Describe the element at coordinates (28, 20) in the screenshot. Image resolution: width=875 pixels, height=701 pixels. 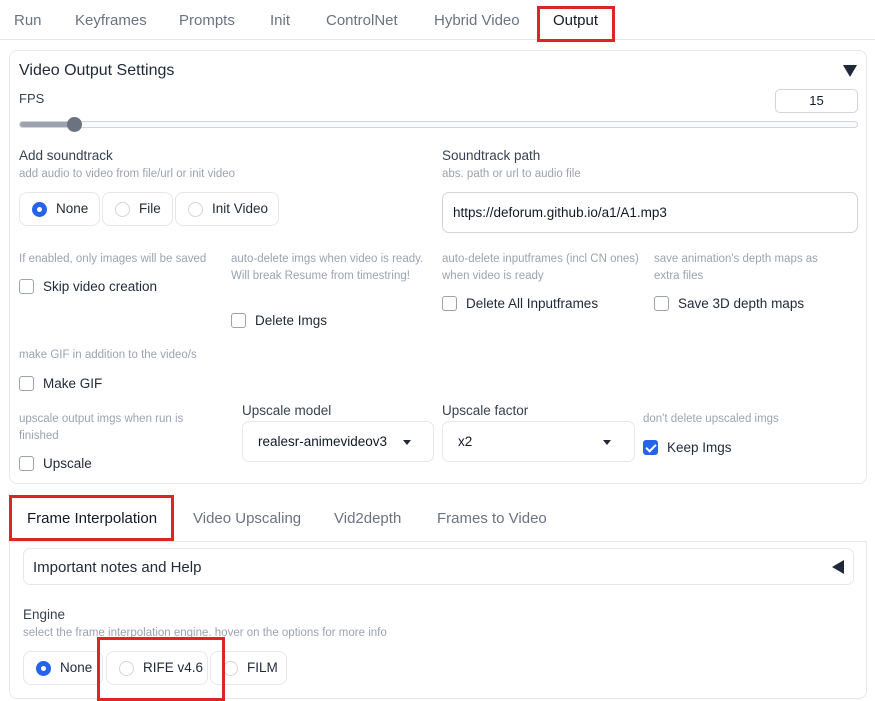
I see `tab-run: Run` at that location.